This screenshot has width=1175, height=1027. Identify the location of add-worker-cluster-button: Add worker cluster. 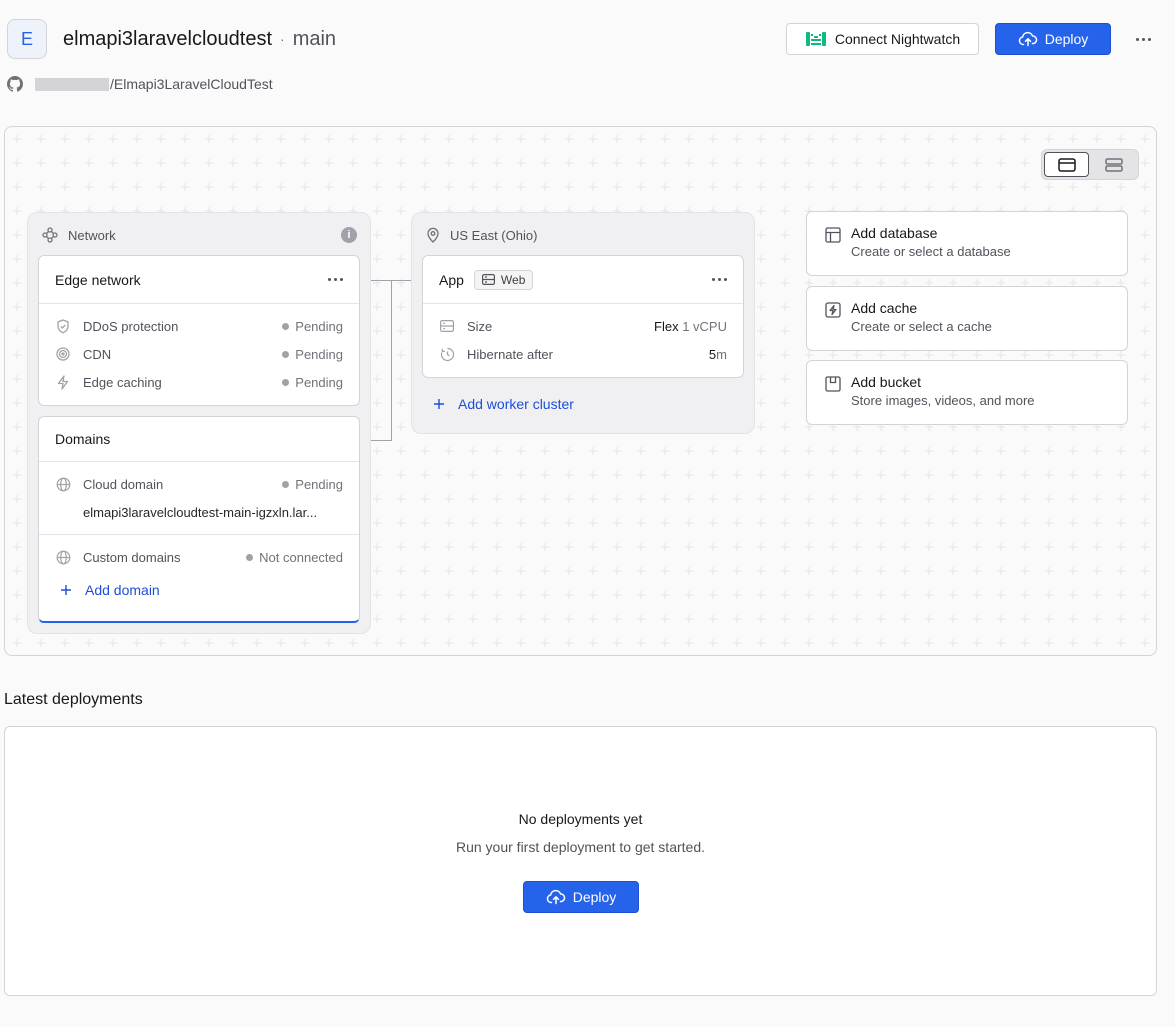
(504, 404).